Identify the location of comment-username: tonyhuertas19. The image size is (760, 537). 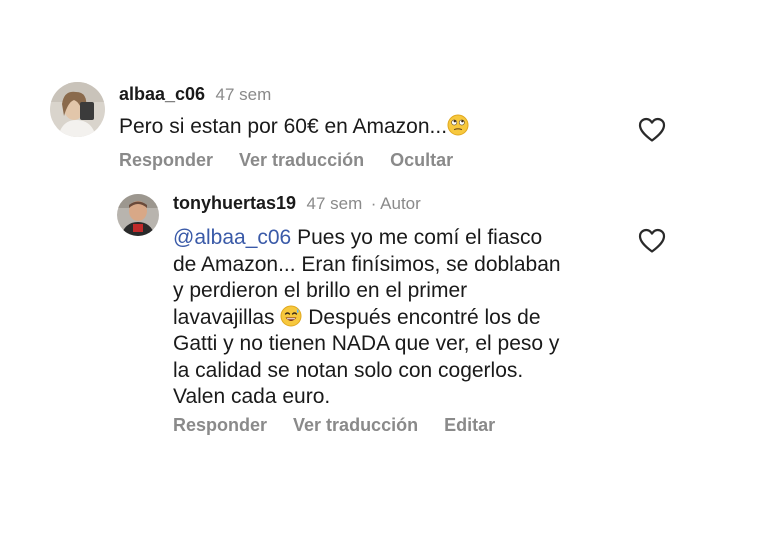
(234, 203).